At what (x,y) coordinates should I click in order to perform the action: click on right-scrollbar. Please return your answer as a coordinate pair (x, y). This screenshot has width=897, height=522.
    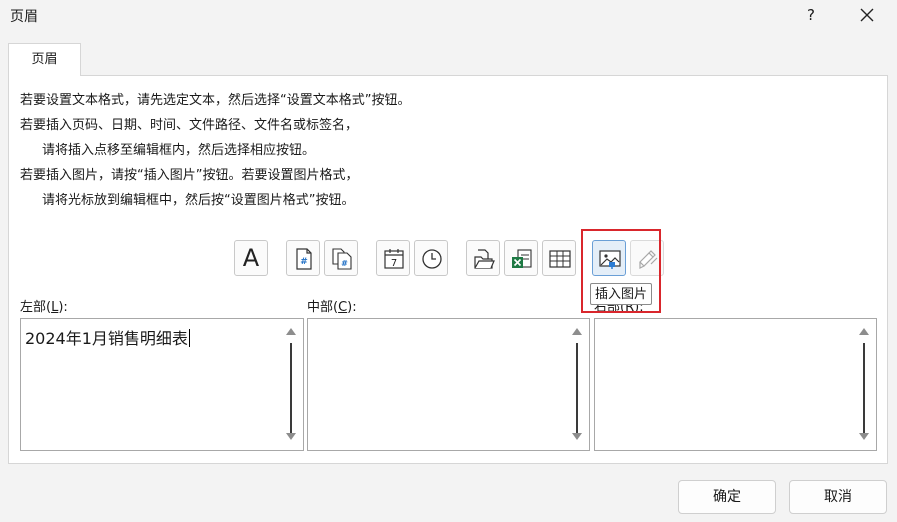
    Looking at the image, I should click on (865, 384).